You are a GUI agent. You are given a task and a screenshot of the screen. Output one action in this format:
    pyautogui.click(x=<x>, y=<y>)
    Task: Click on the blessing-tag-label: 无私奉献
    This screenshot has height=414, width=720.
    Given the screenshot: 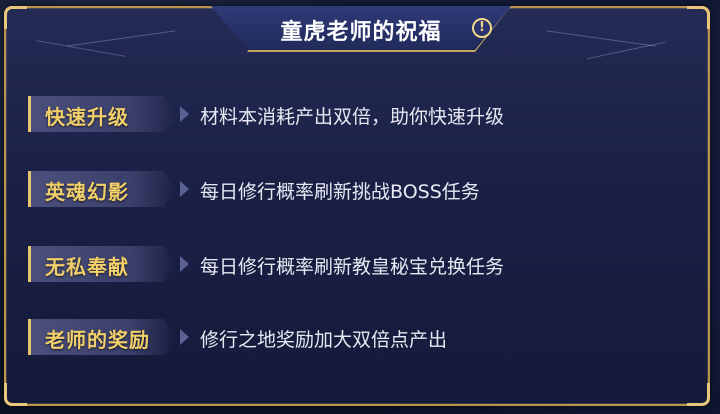 What is the action you would take?
    pyautogui.click(x=87, y=267)
    